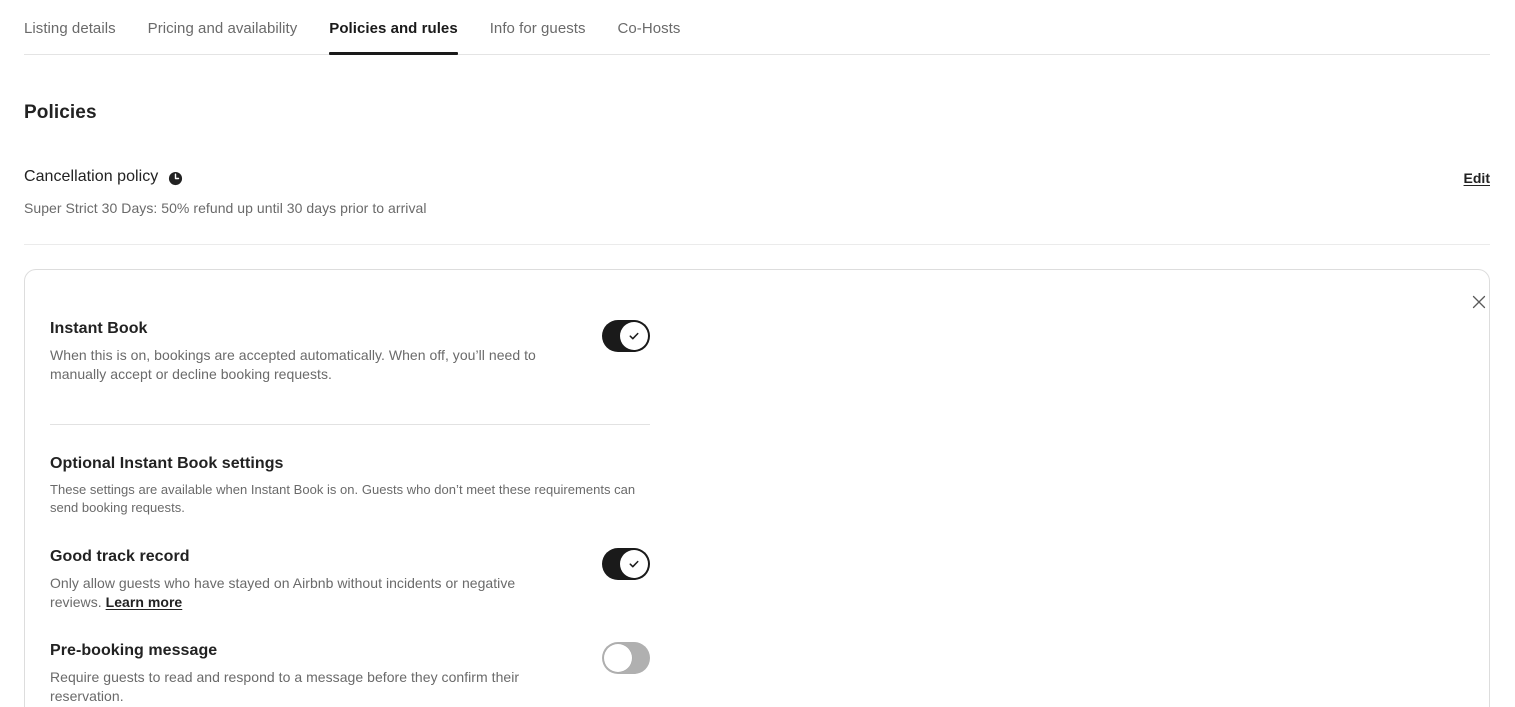 Image resolution: width=1515 pixels, height=707 pixels. Describe the element at coordinates (350, 424) in the screenshot. I see `card-inner-divider` at that location.